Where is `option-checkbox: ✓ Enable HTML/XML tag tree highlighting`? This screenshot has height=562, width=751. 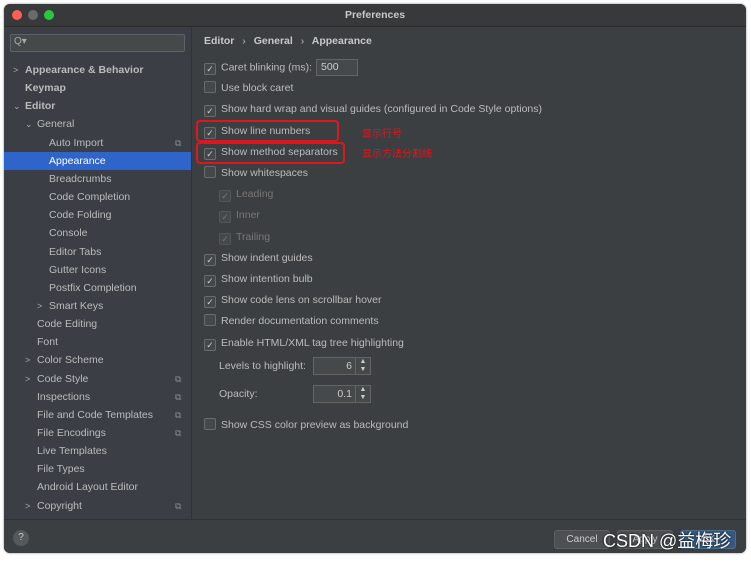 option-checkbox: ✓ Enable HTML/XML tag tree highlighting is located at coordinates (304, 343).